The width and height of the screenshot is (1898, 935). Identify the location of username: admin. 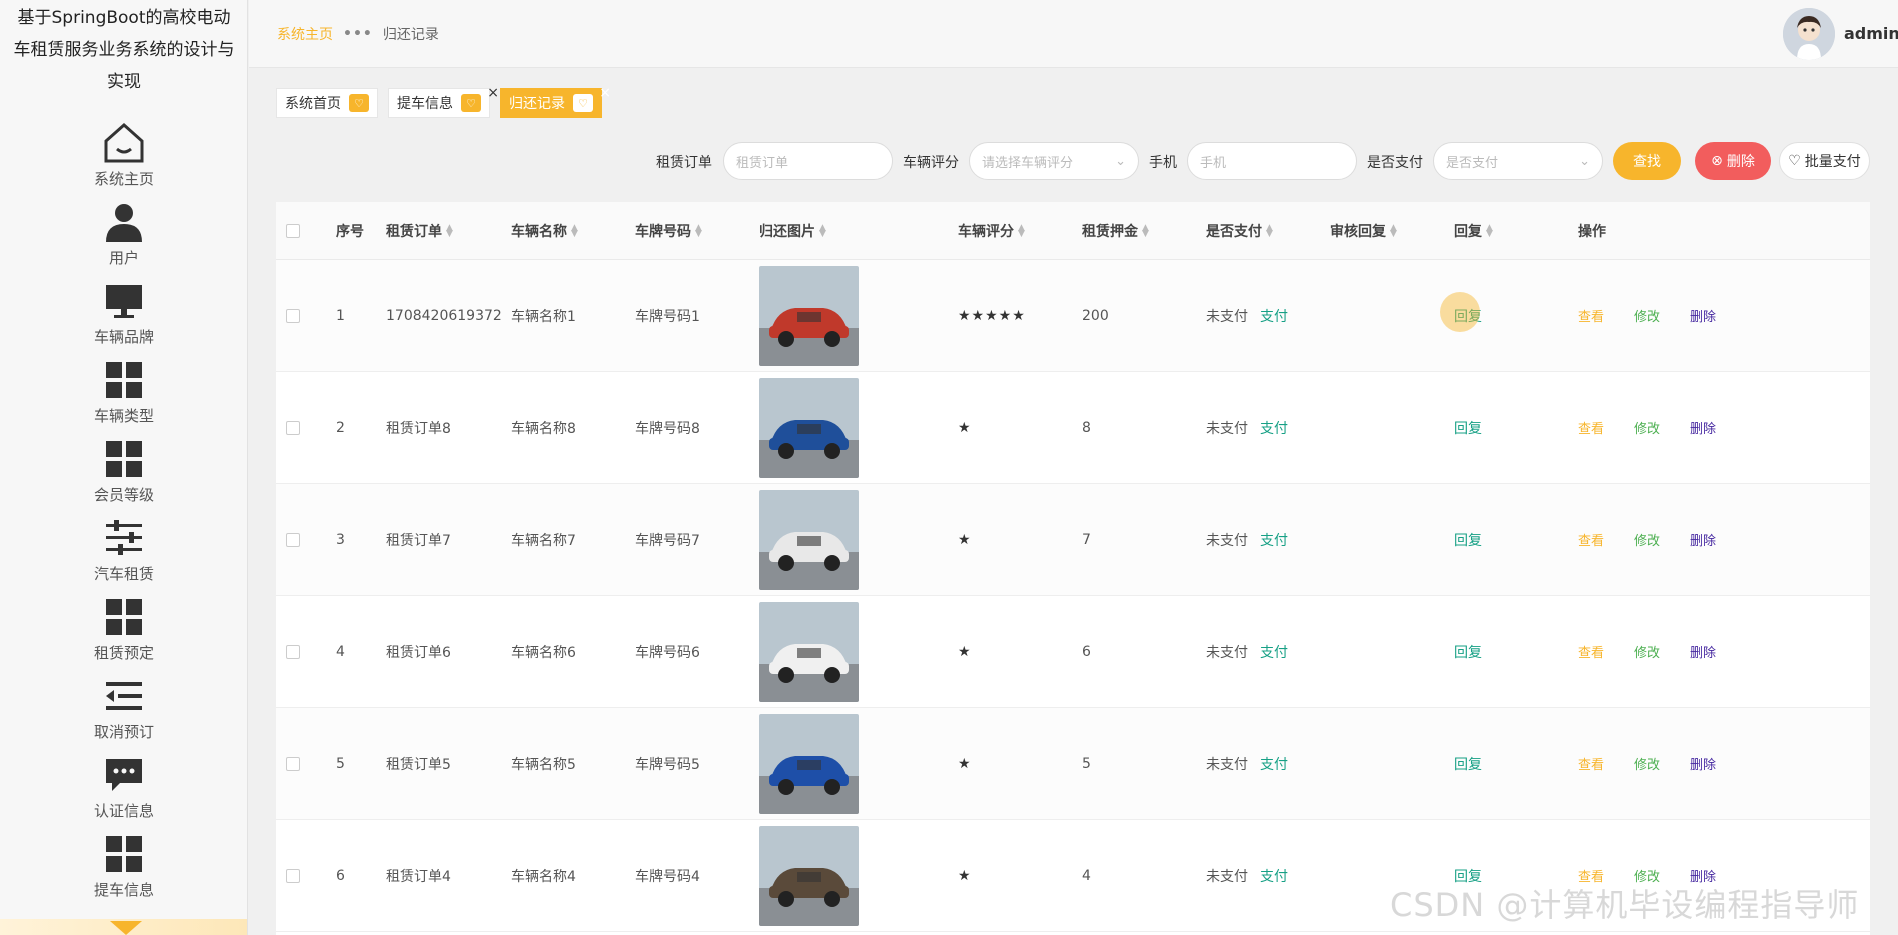
(1871, 33).